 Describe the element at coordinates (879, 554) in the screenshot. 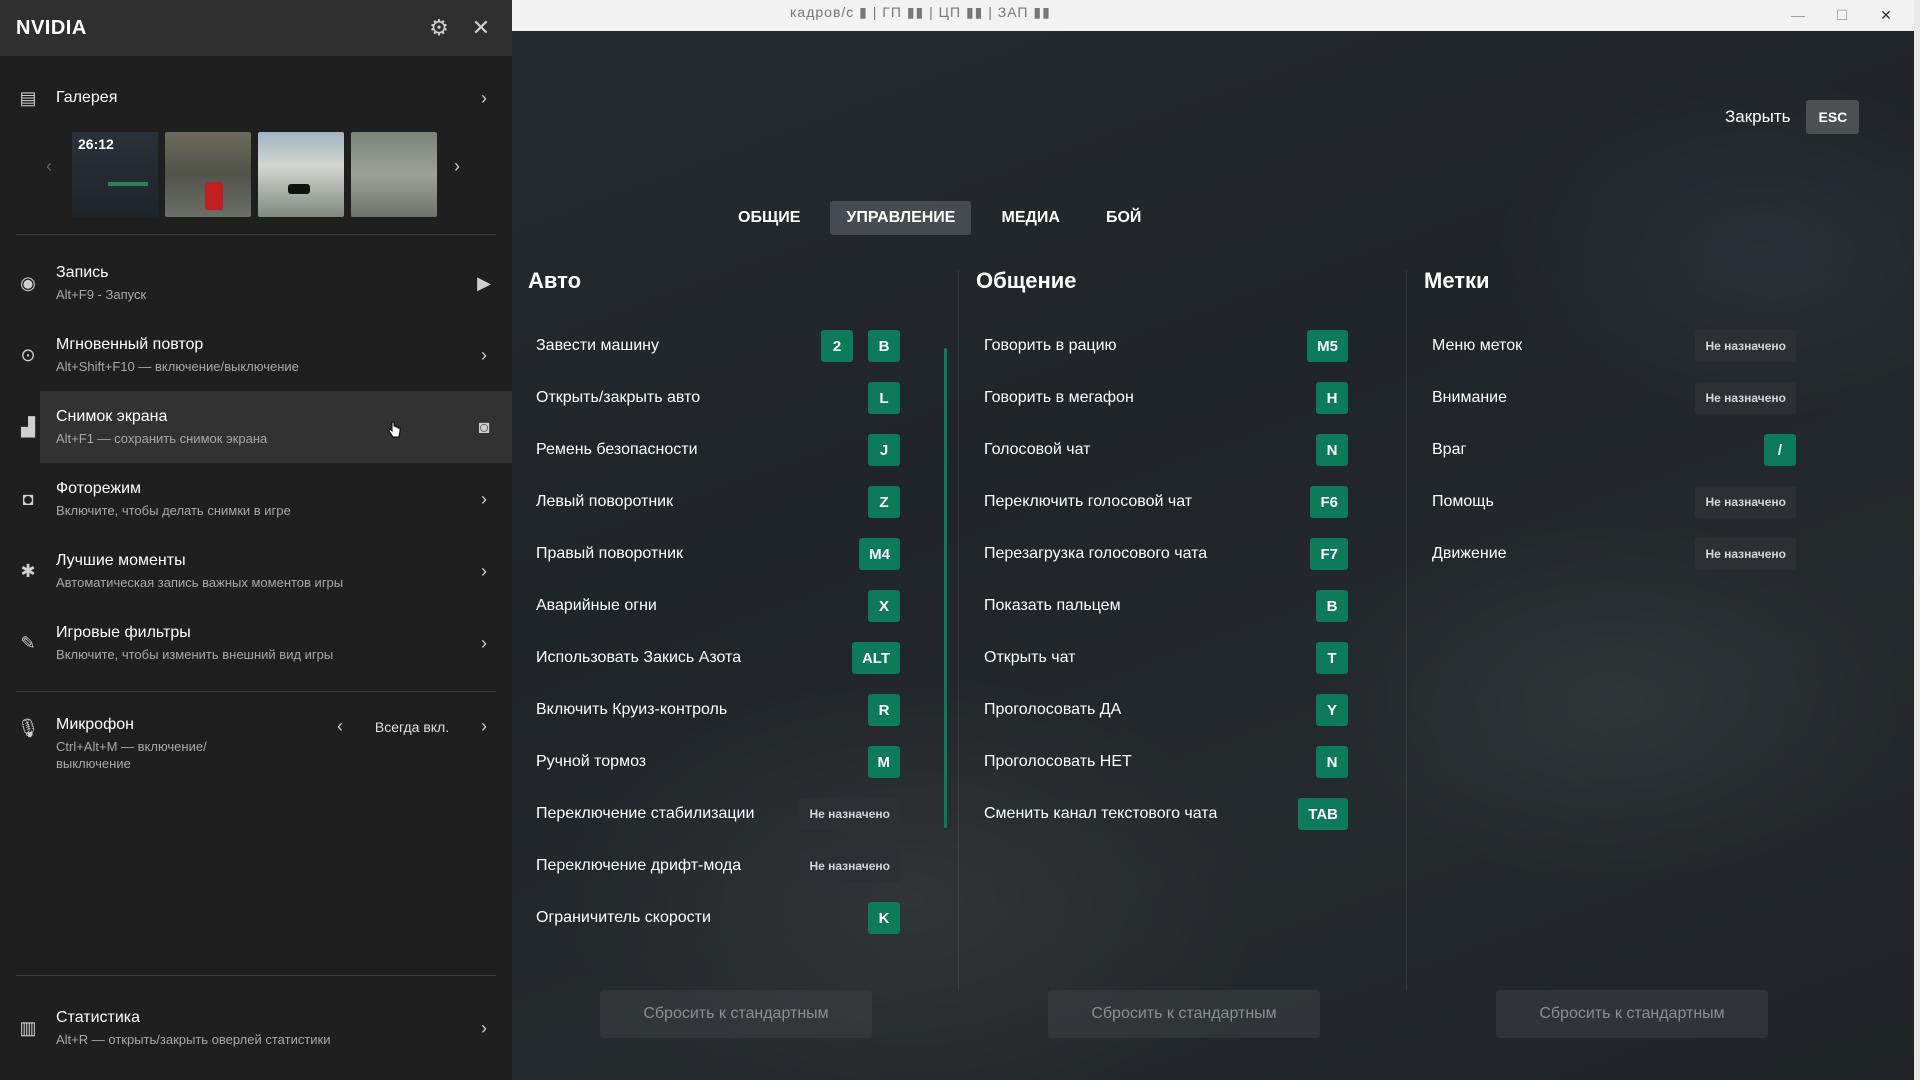

I see `key-badge: M4` at that location.